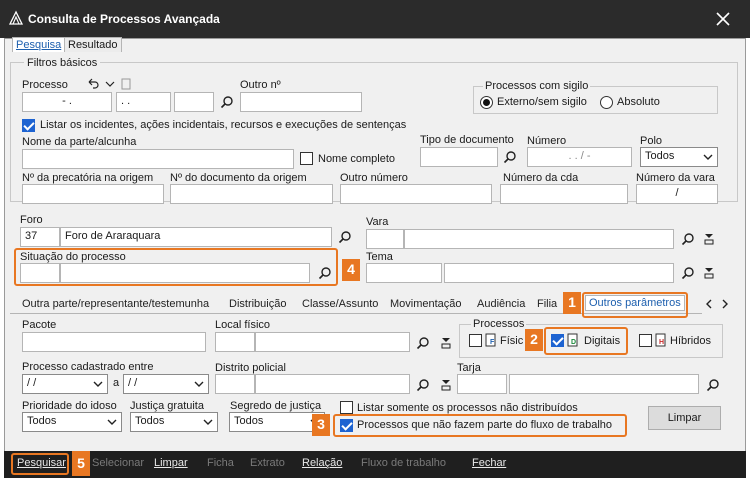 This screenshot has height=483, width=750. I want to click on limpar-button: Limpar, so click(684, 418).